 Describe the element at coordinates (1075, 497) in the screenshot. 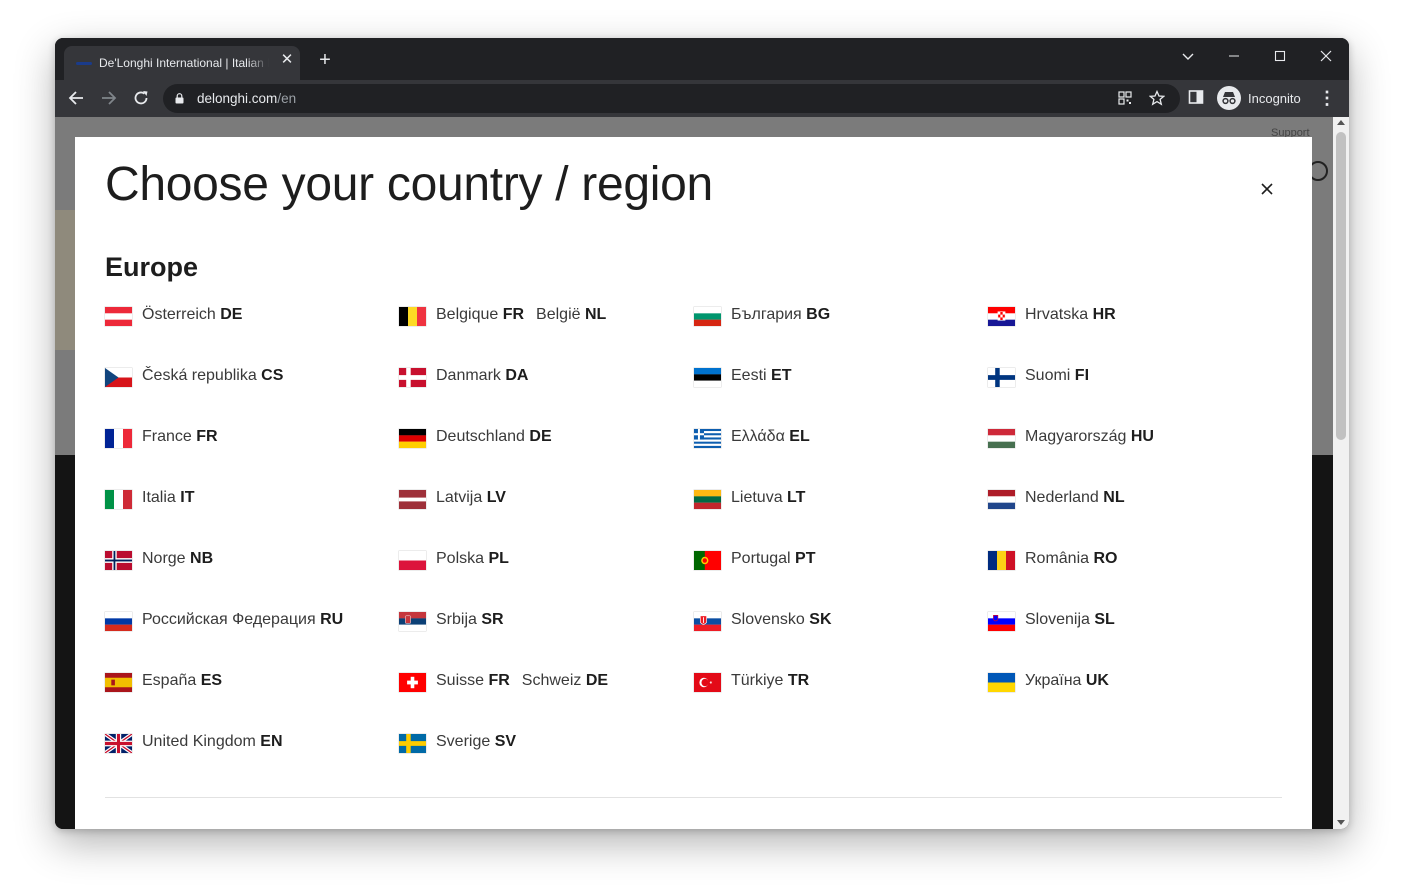

I see `country-link-nl-nl: Nederland NL` at that location.